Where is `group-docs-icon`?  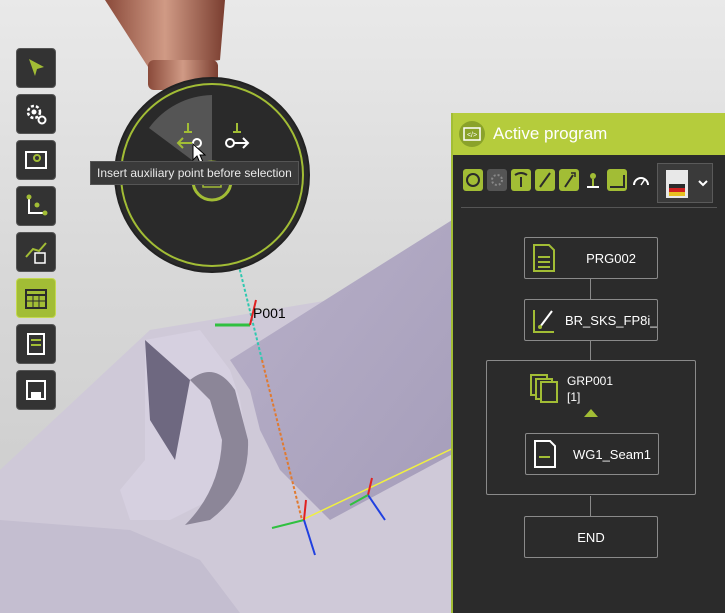
group-docs-icon is located at coordinates (544, 388).